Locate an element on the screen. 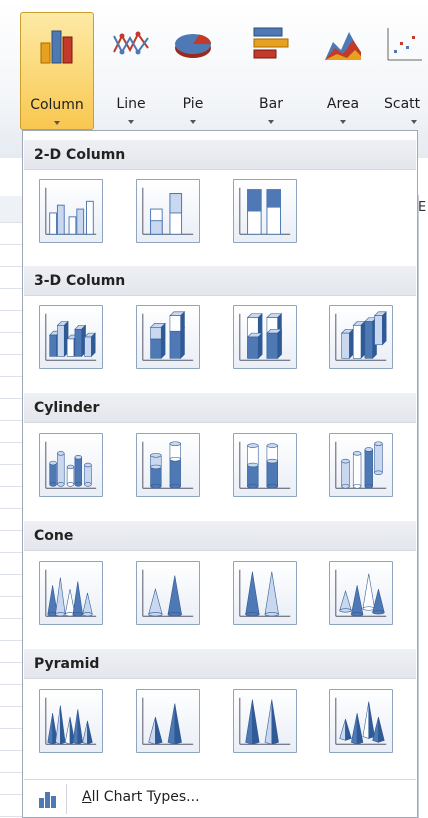 The image size is (428, 818). cone-stacked-column-tile is located at coordinates (168, 593).